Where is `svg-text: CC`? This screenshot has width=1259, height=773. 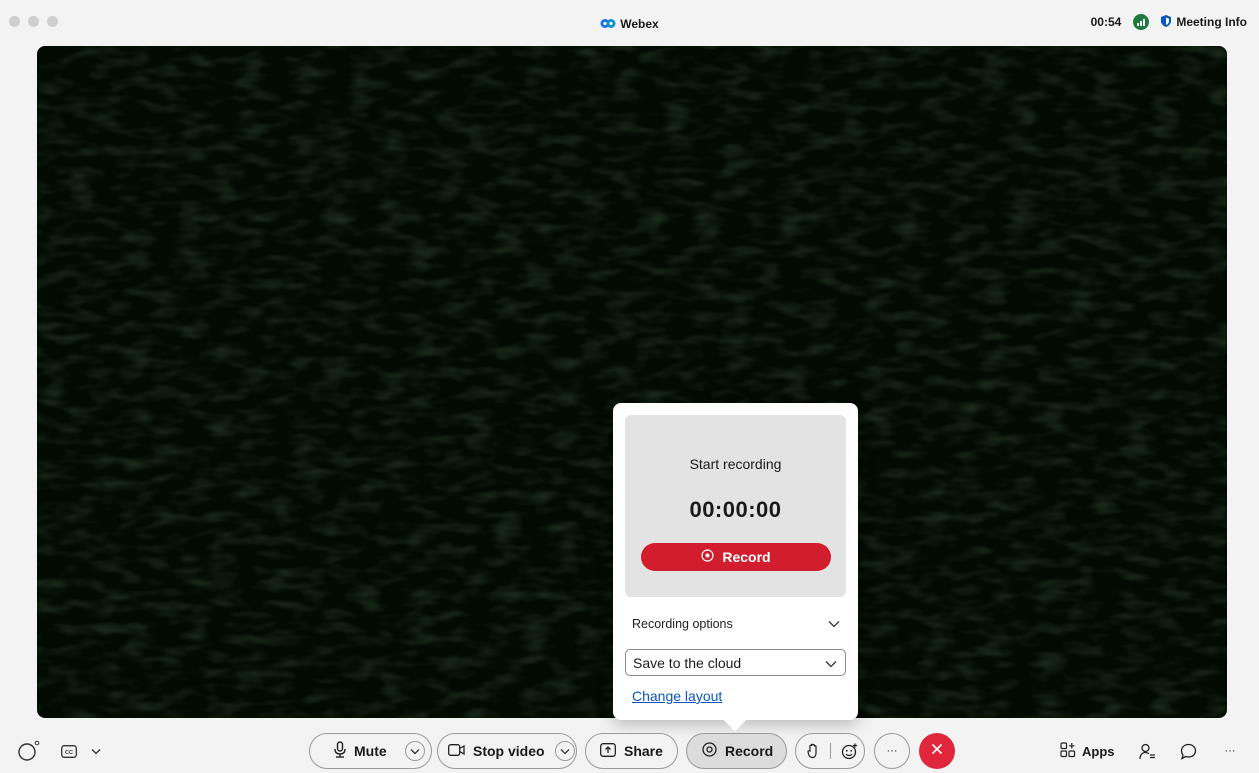
svg-text: CC is located at coordinates (69, 753).